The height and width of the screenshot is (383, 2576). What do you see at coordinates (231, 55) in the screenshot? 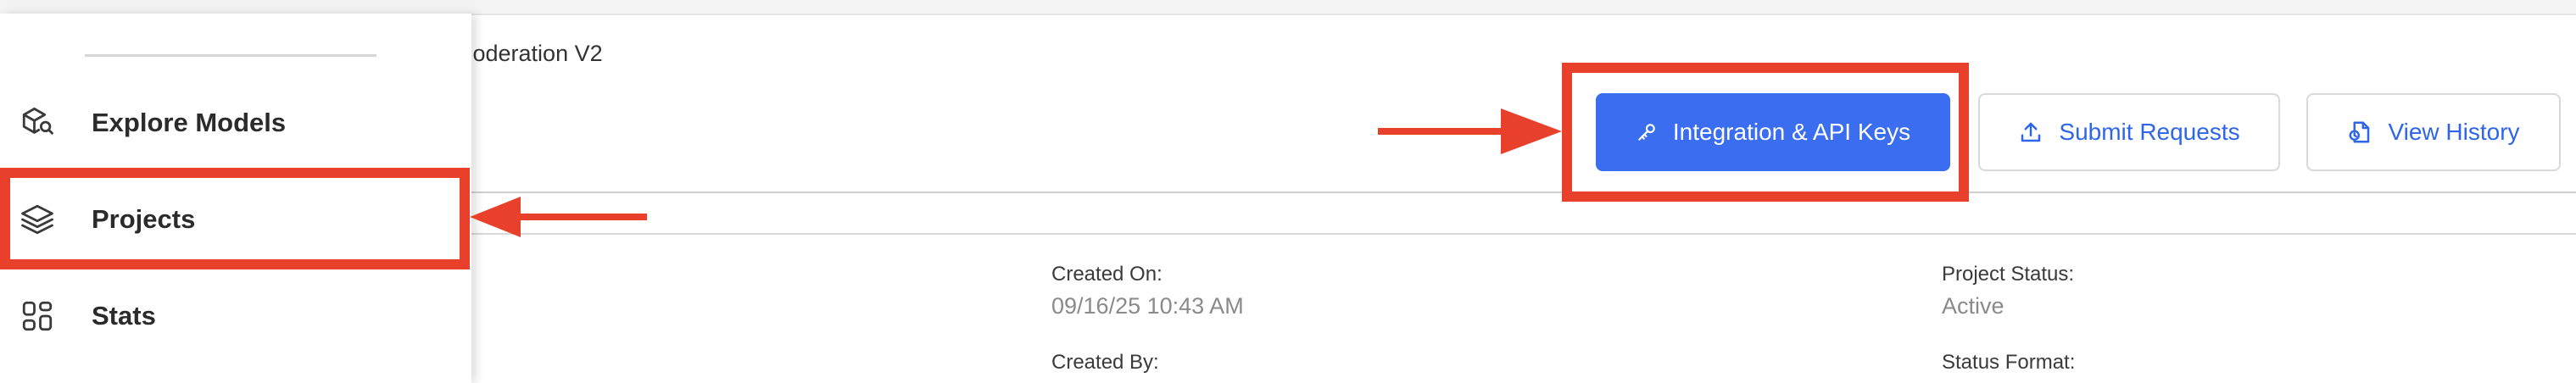
I see `sidebar-divider` at bounding box center [231, 55].